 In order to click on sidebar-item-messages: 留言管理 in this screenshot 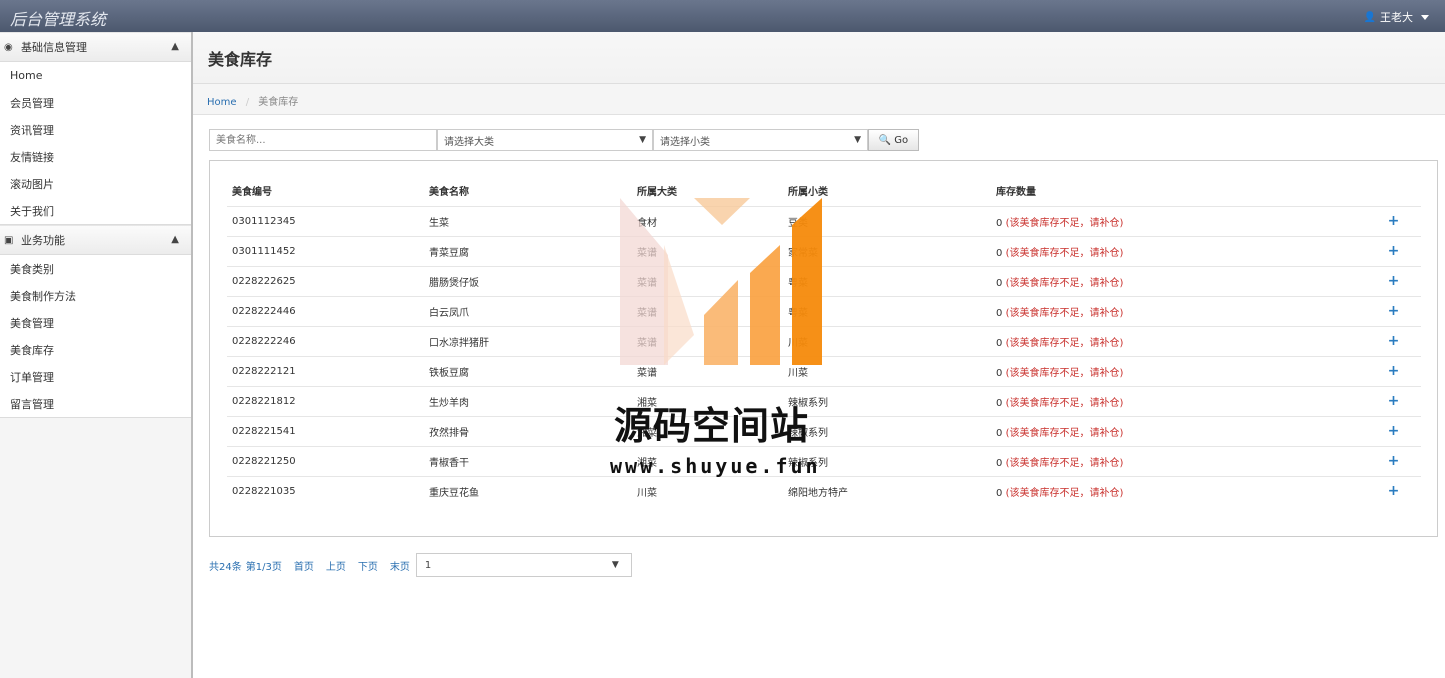, I will do `click(95, 403)`.